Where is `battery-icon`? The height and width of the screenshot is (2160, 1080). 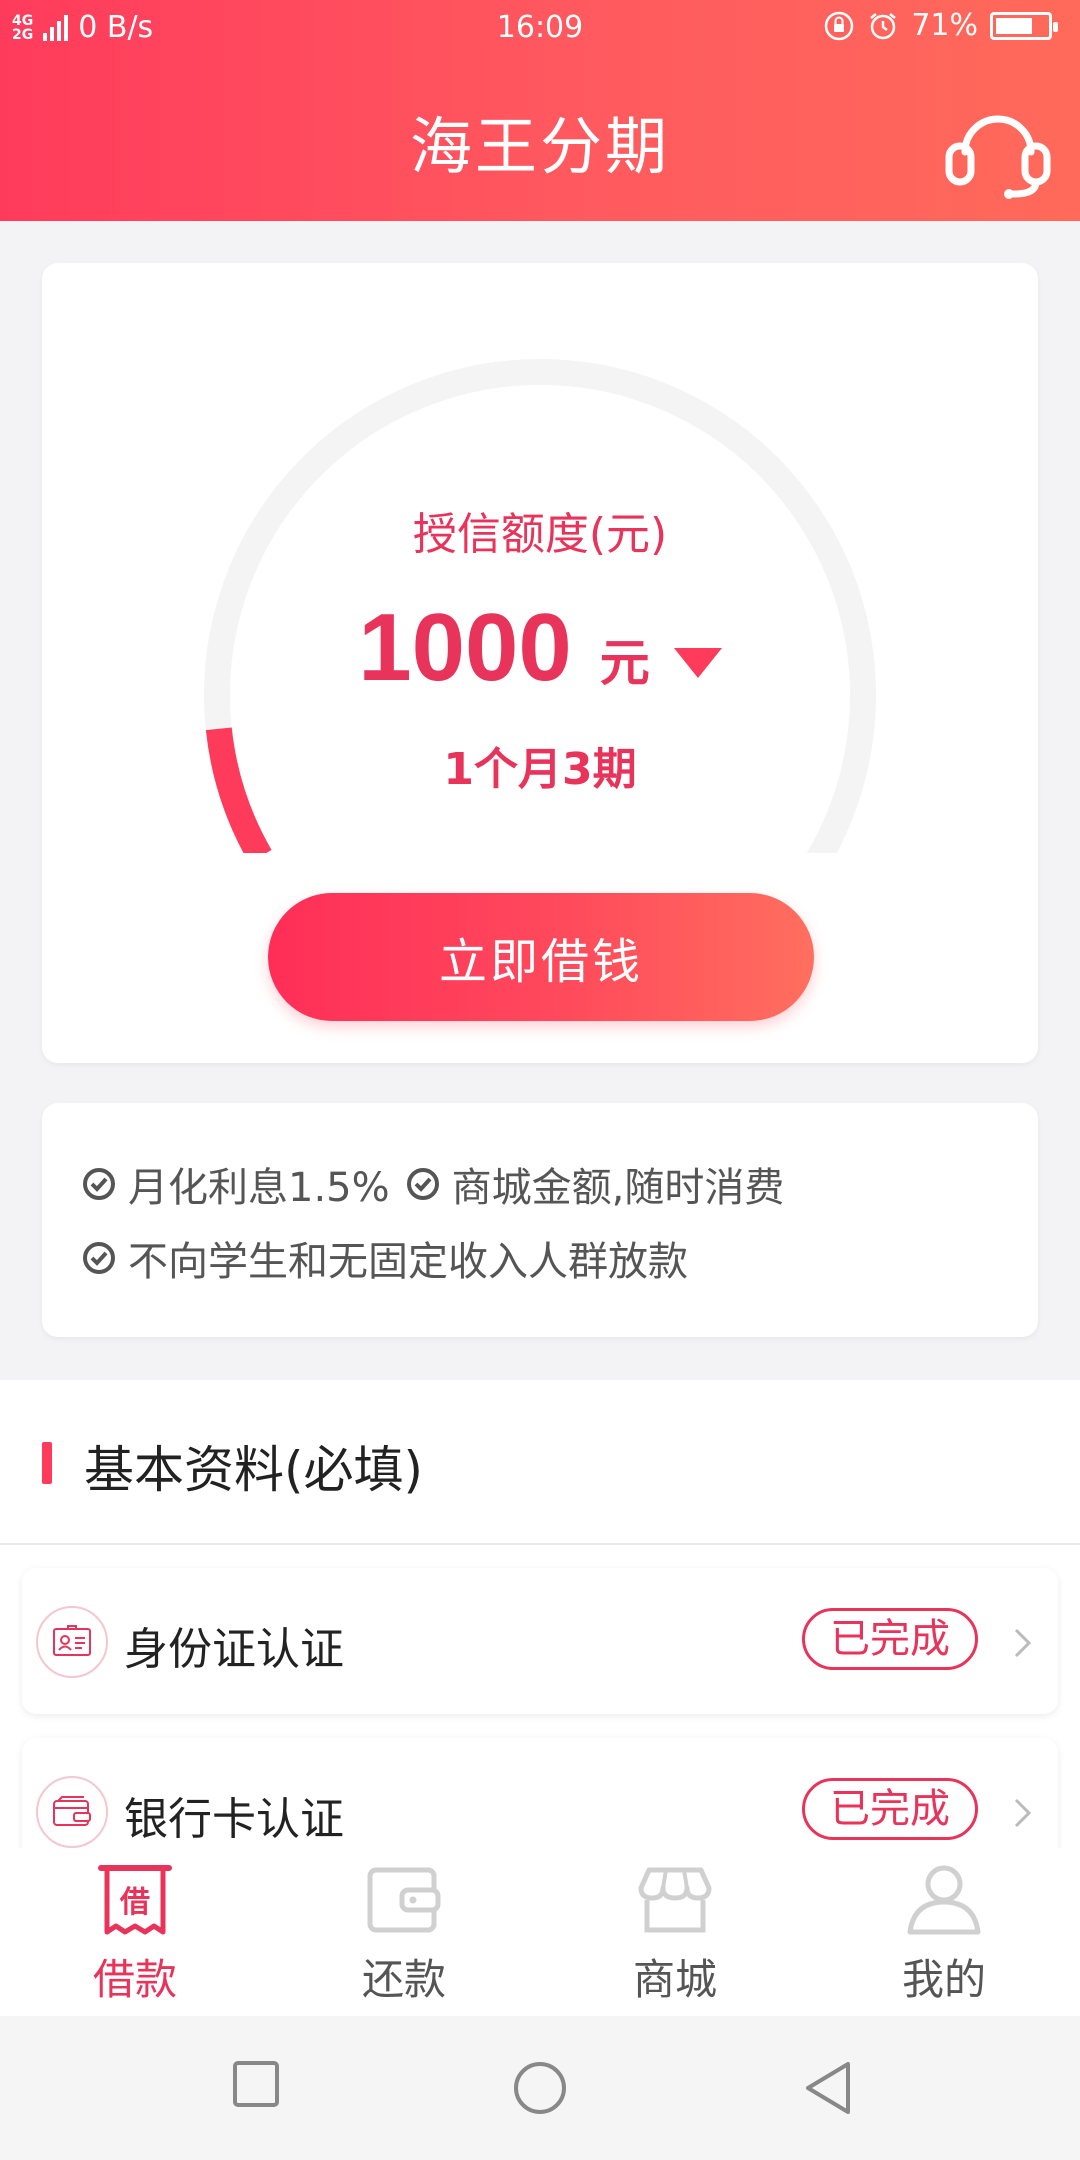 battery-icon is located at coordinates (1024, 25).